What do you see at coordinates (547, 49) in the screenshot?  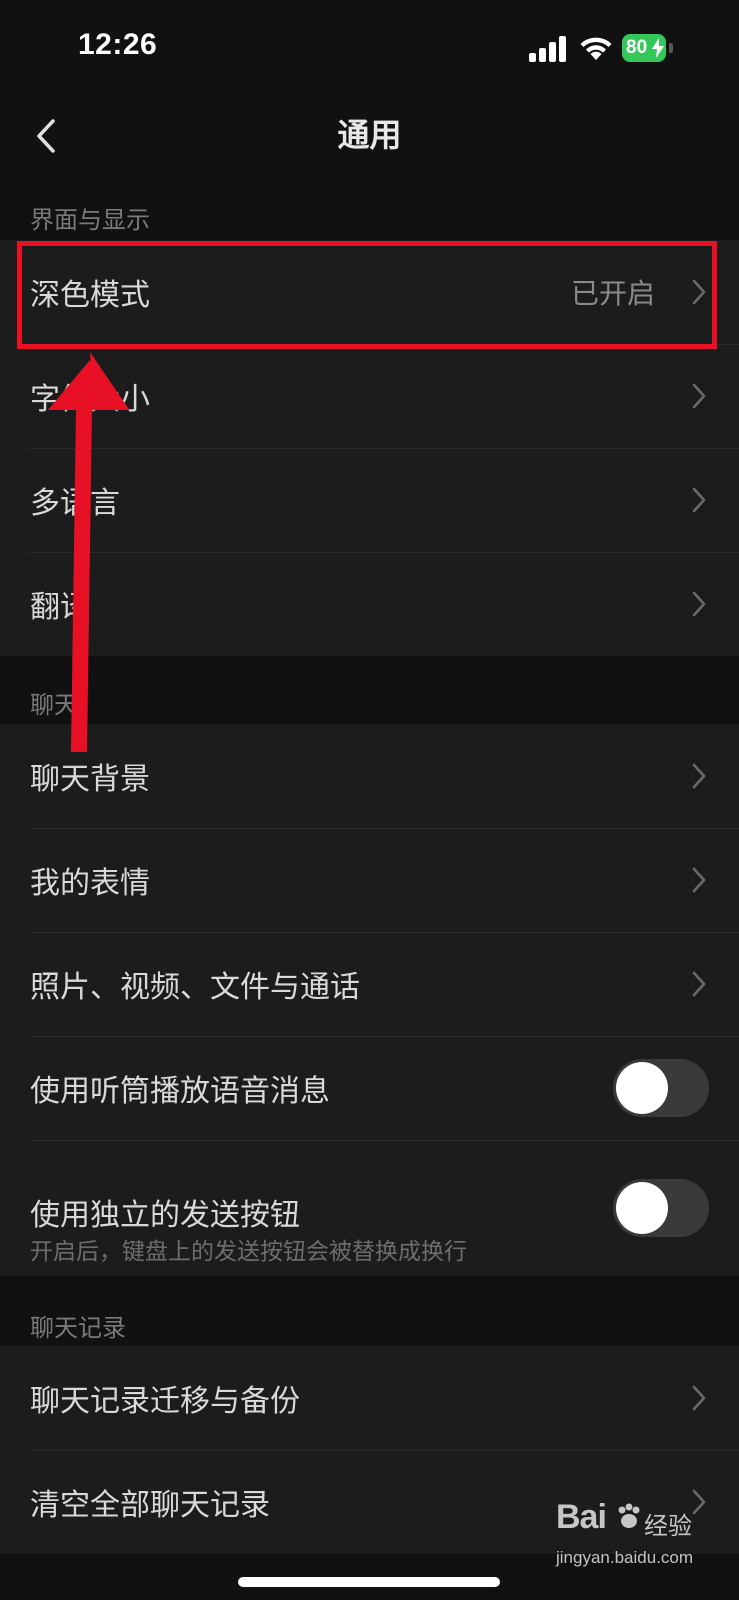 I see `cellular-signal-icon` at bounding box center [547, 49].